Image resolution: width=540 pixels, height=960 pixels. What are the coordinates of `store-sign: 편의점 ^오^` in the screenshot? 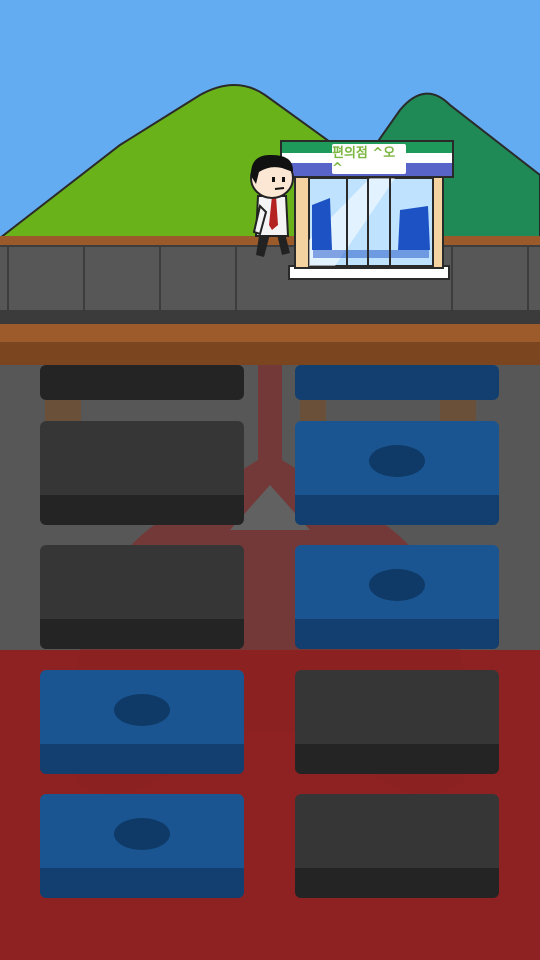 It's located at (369, 160).